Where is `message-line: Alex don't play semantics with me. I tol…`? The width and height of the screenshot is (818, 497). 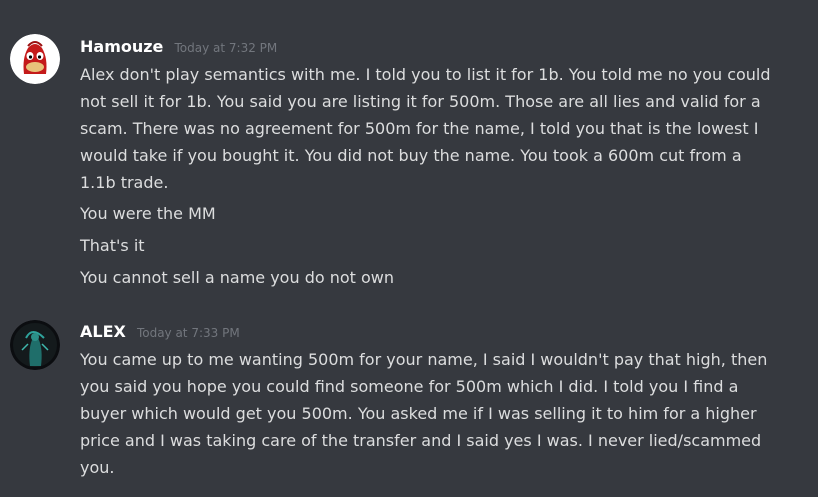
message-line: Alex don't play semantics with me. I tol… is located at coordinates (425, 74).